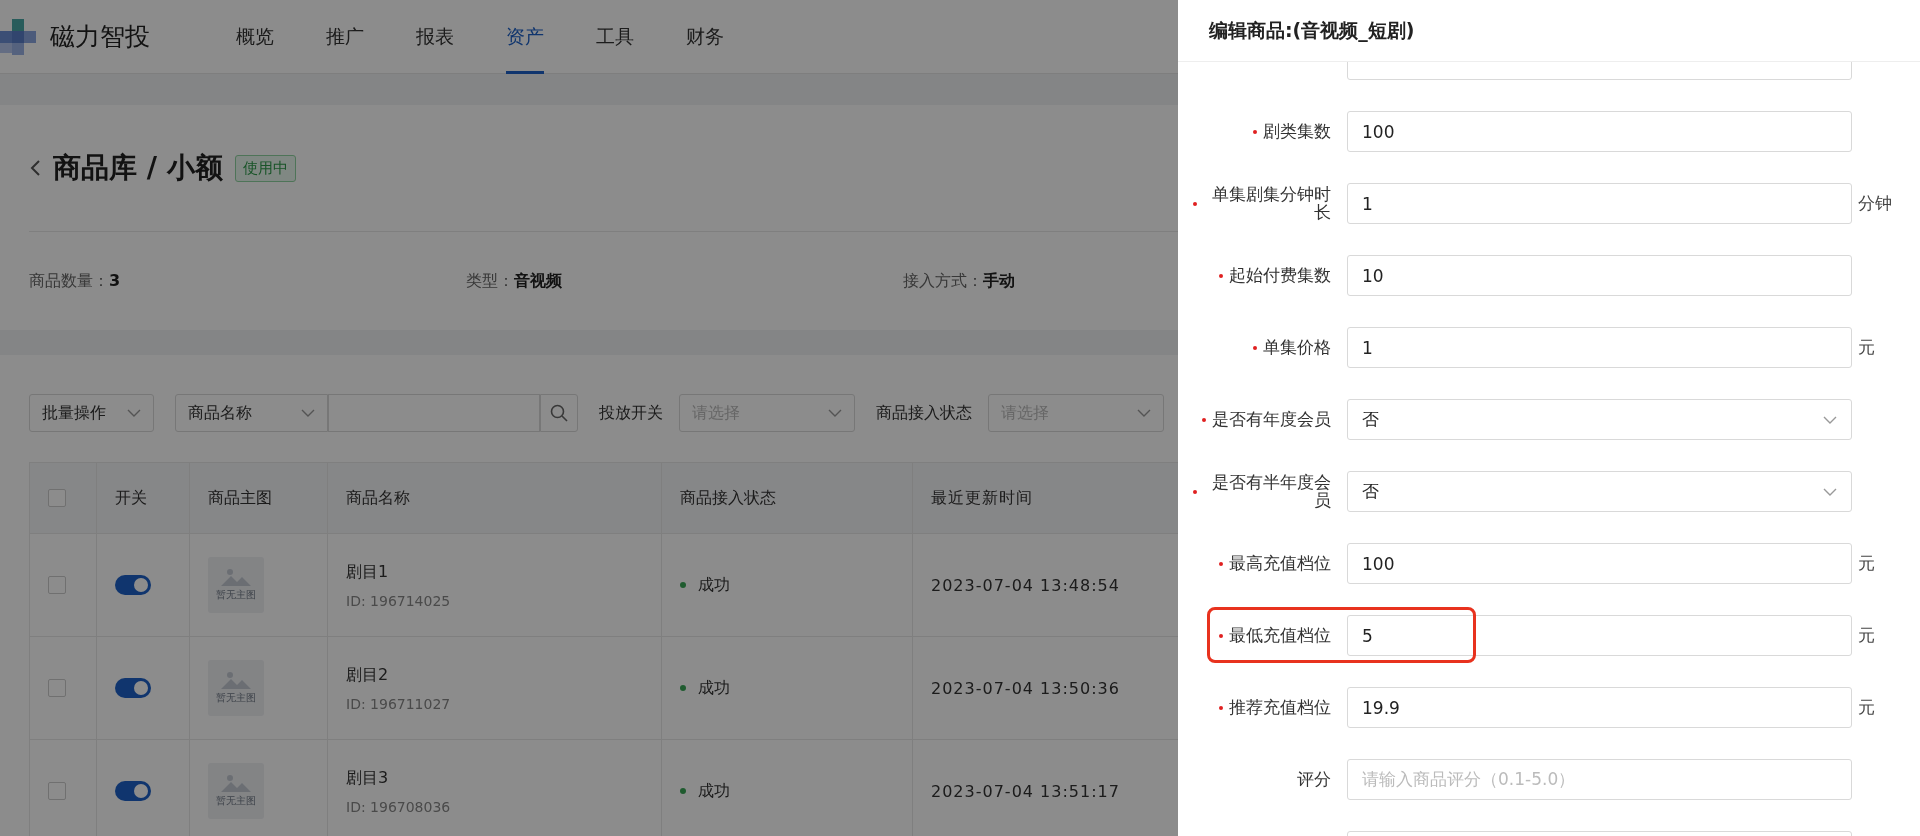 The image size is (1920, 836). Describe the element at coordinates (1280, 707) in the screenshot. I see `field-label: 推荐充值档位` at that location.